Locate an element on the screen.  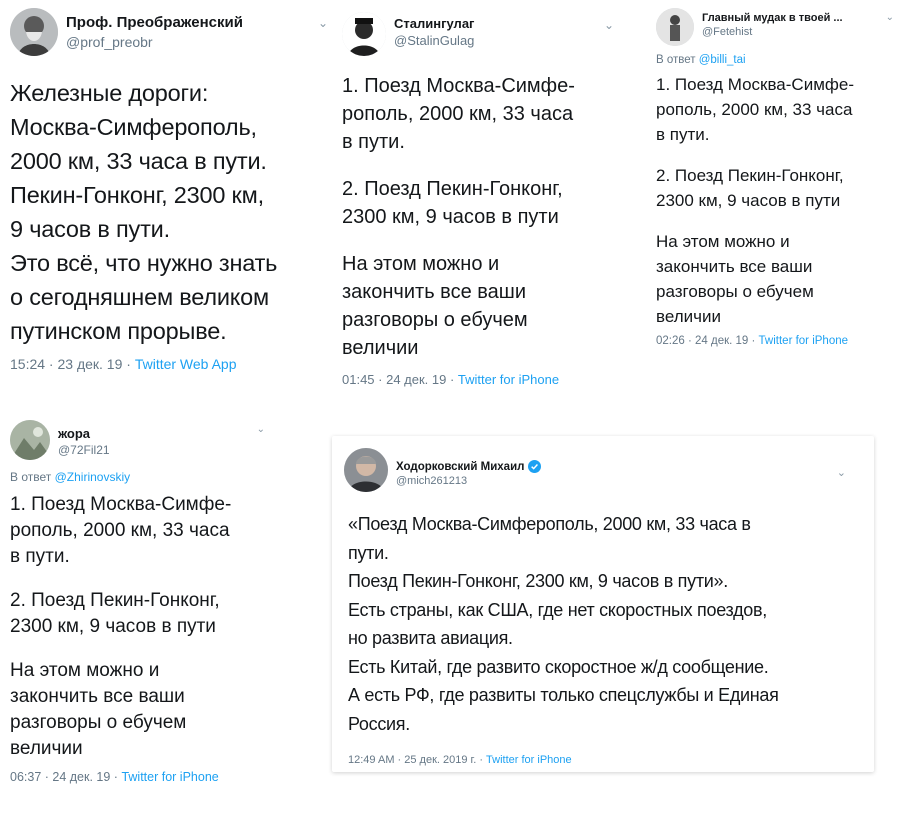
author-name: Проф. Преображенский is located at coordinates (154, 22).